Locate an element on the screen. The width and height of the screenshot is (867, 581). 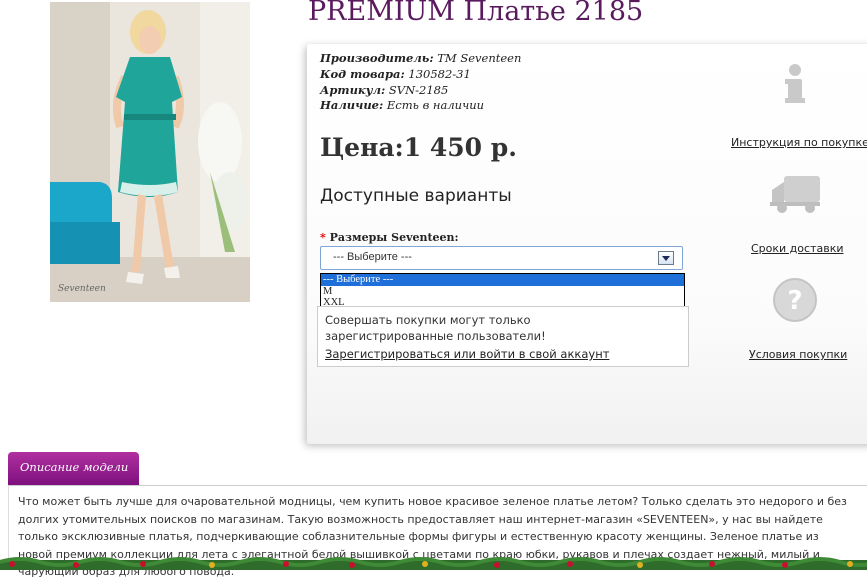
tab-description: Описание модели is located at coordinates (73, 469).